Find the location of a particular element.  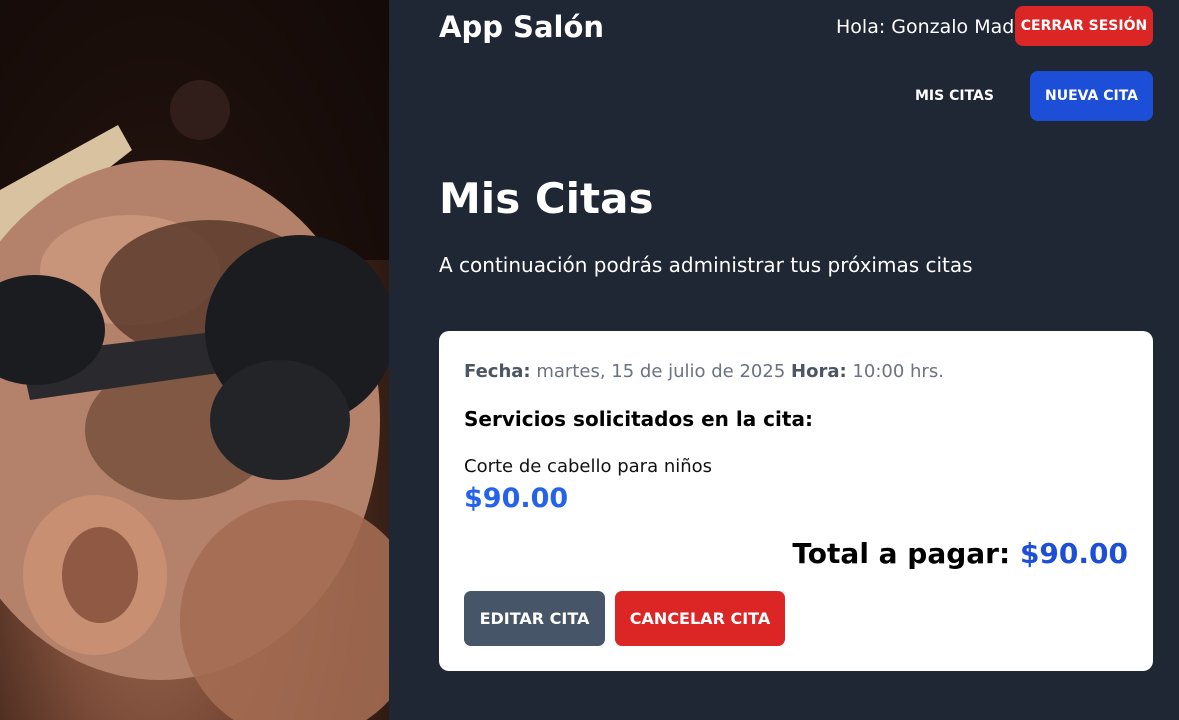

app-logo: App Salón is located at coordinates (522, 27).